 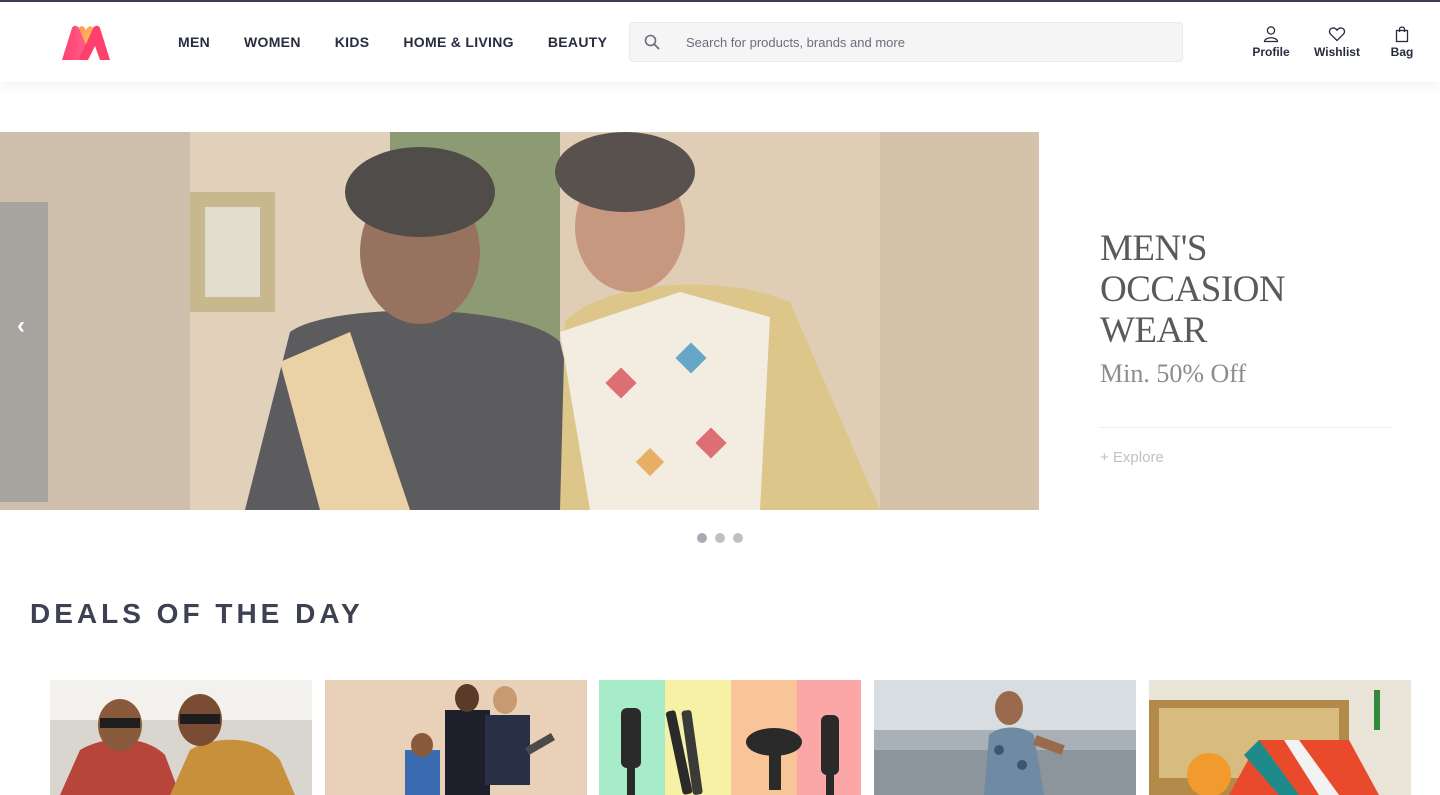 What do you see at coordinates (194, 42) in the screenshot?
I see `nav-men: MEN` at bounding box center [194, 42].